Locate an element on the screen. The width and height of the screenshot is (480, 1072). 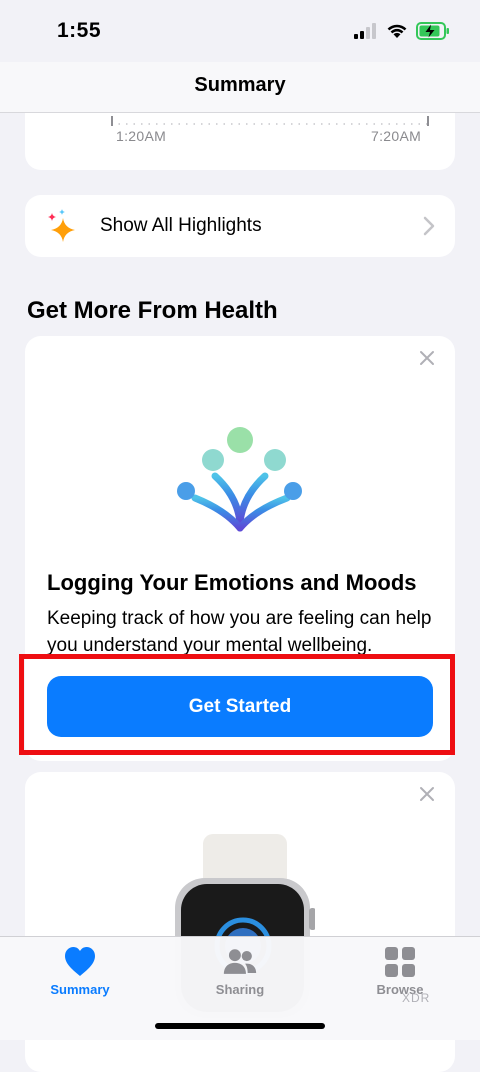
timeline-start-label: 1:20AM is located at coordinates (141, 136).